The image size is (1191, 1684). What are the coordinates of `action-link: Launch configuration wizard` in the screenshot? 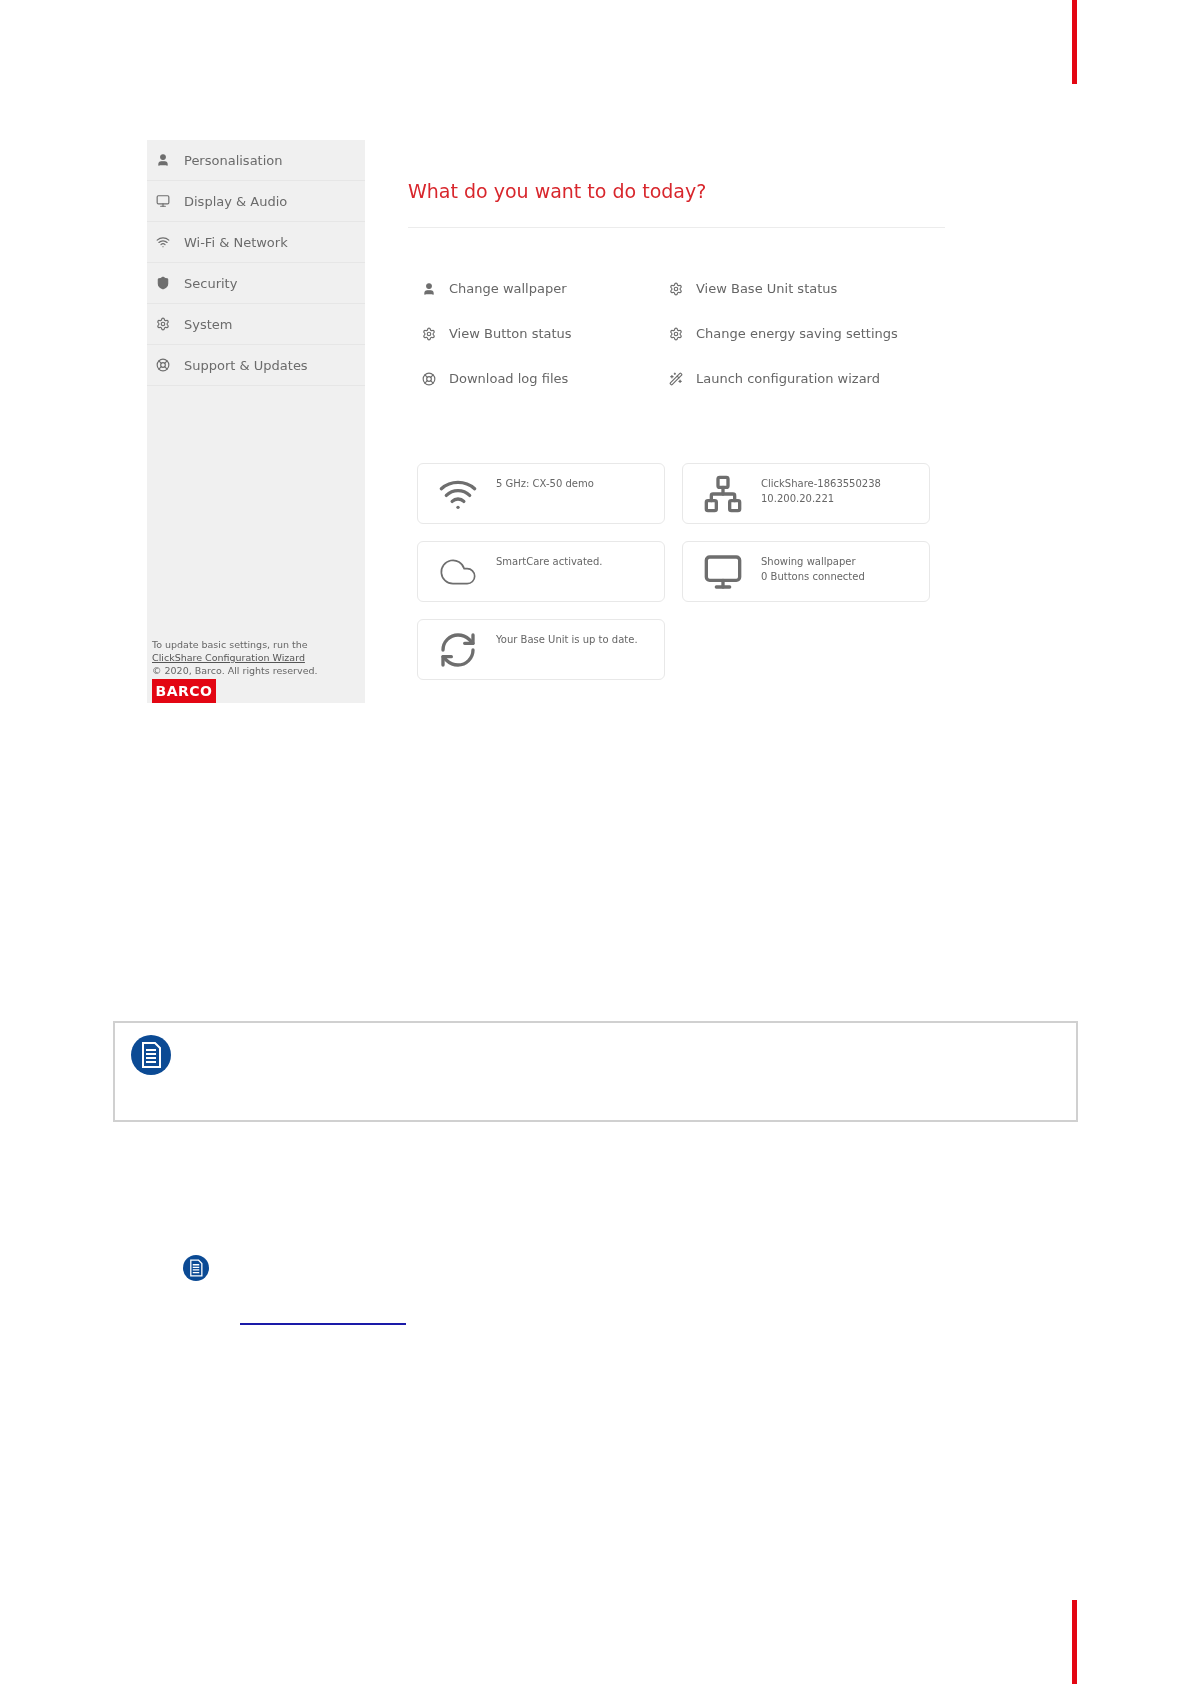 It's located at (799, 378).